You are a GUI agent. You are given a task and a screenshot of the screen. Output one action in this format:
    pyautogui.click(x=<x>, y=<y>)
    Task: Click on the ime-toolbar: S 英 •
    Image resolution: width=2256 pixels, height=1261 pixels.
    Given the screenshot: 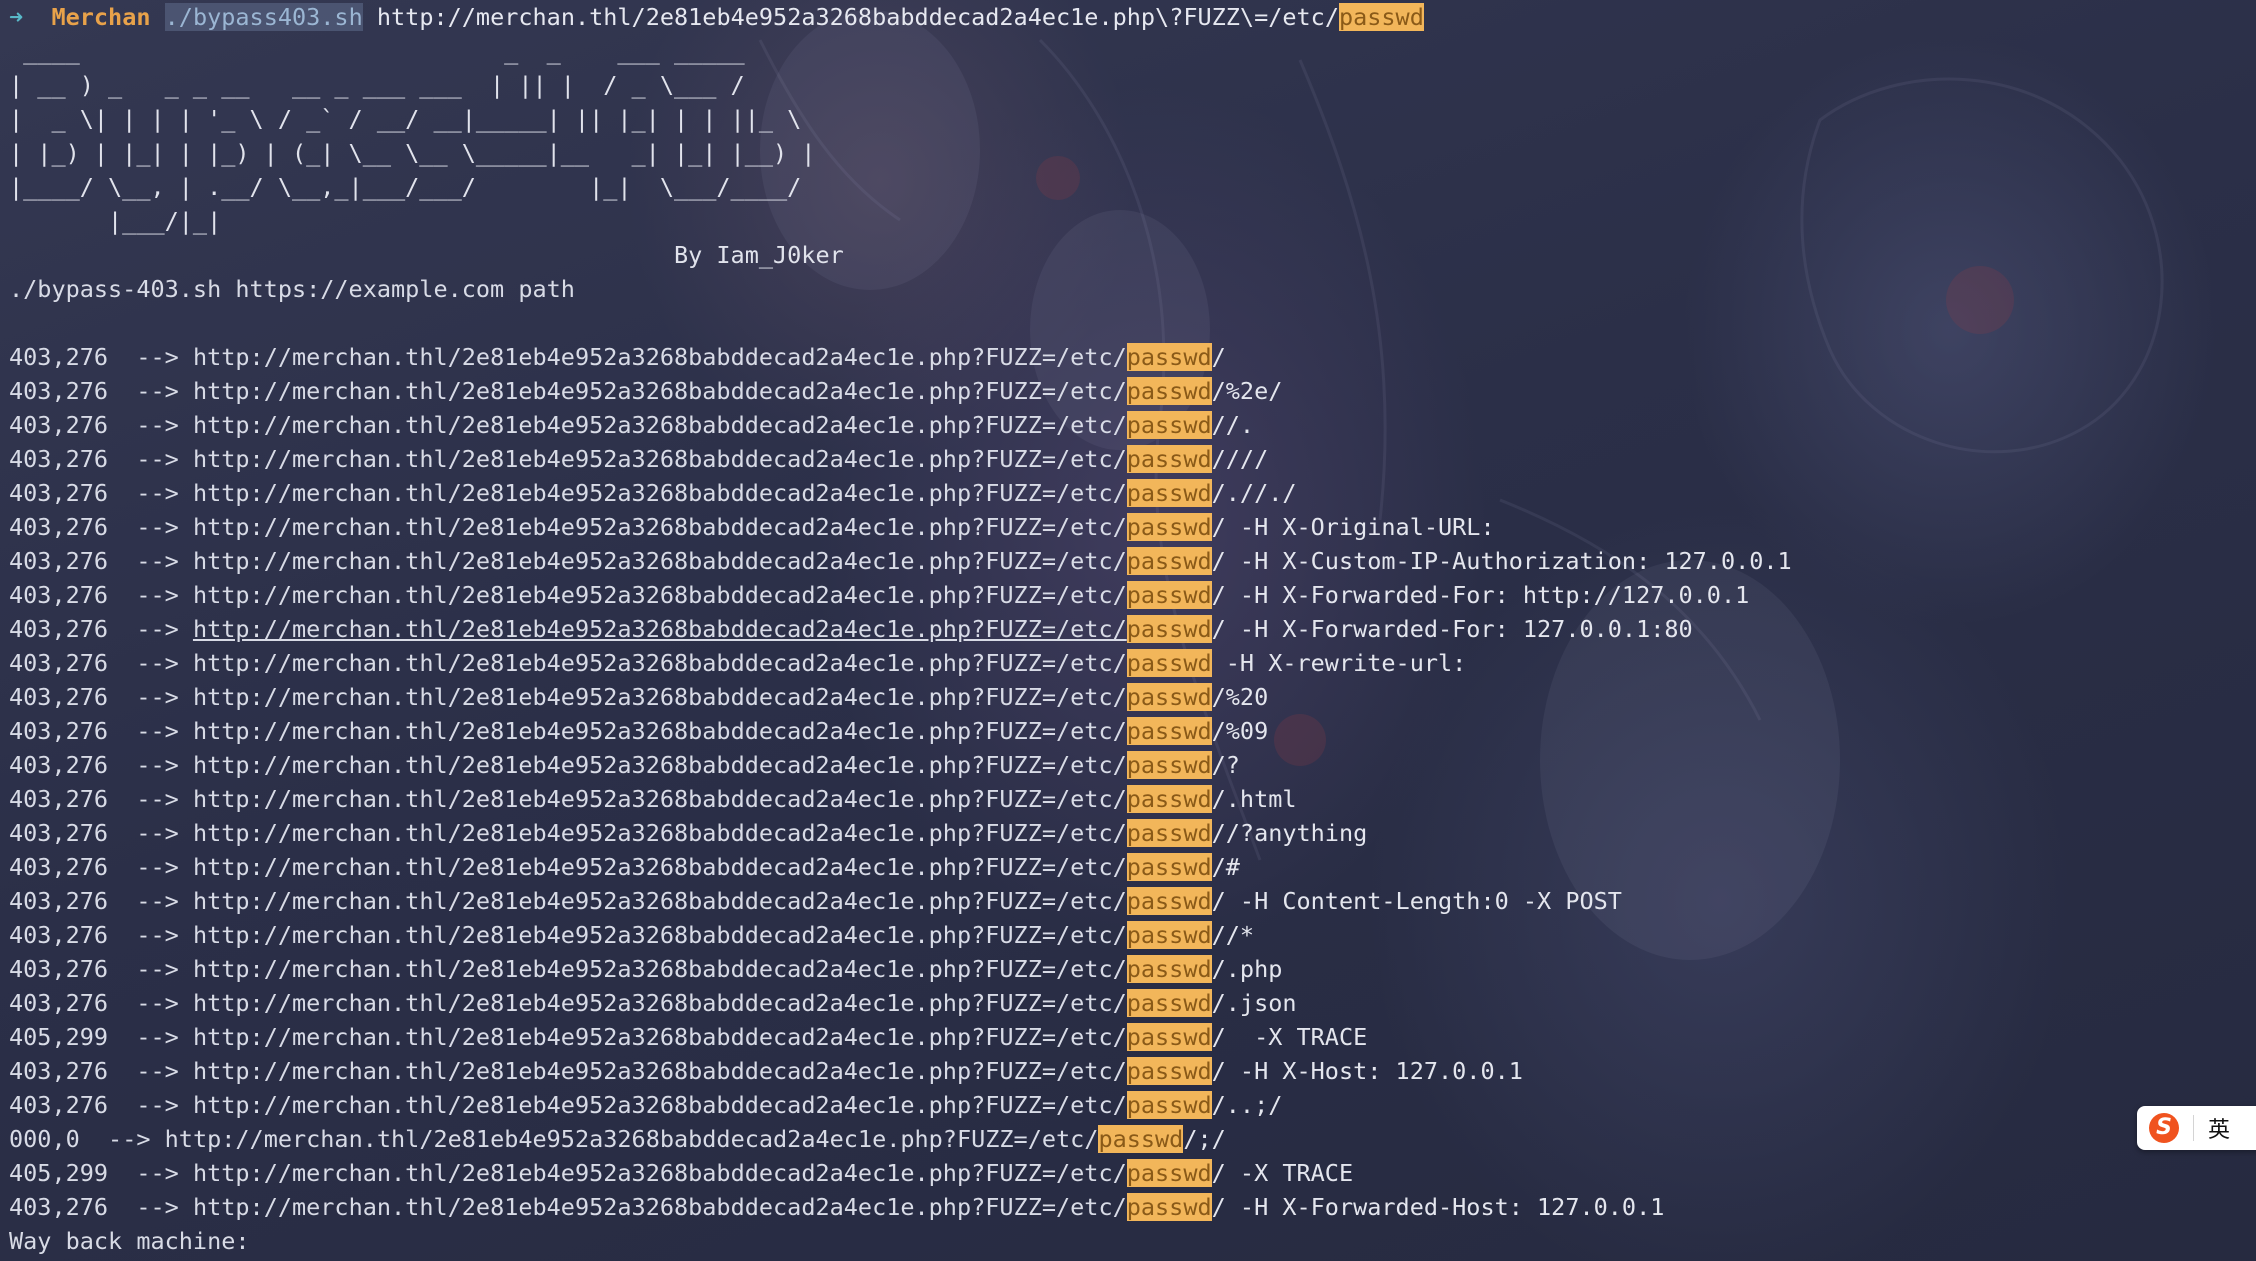 What is the action you would take?
    pyautogui.click(x=2196, y=1128)
    